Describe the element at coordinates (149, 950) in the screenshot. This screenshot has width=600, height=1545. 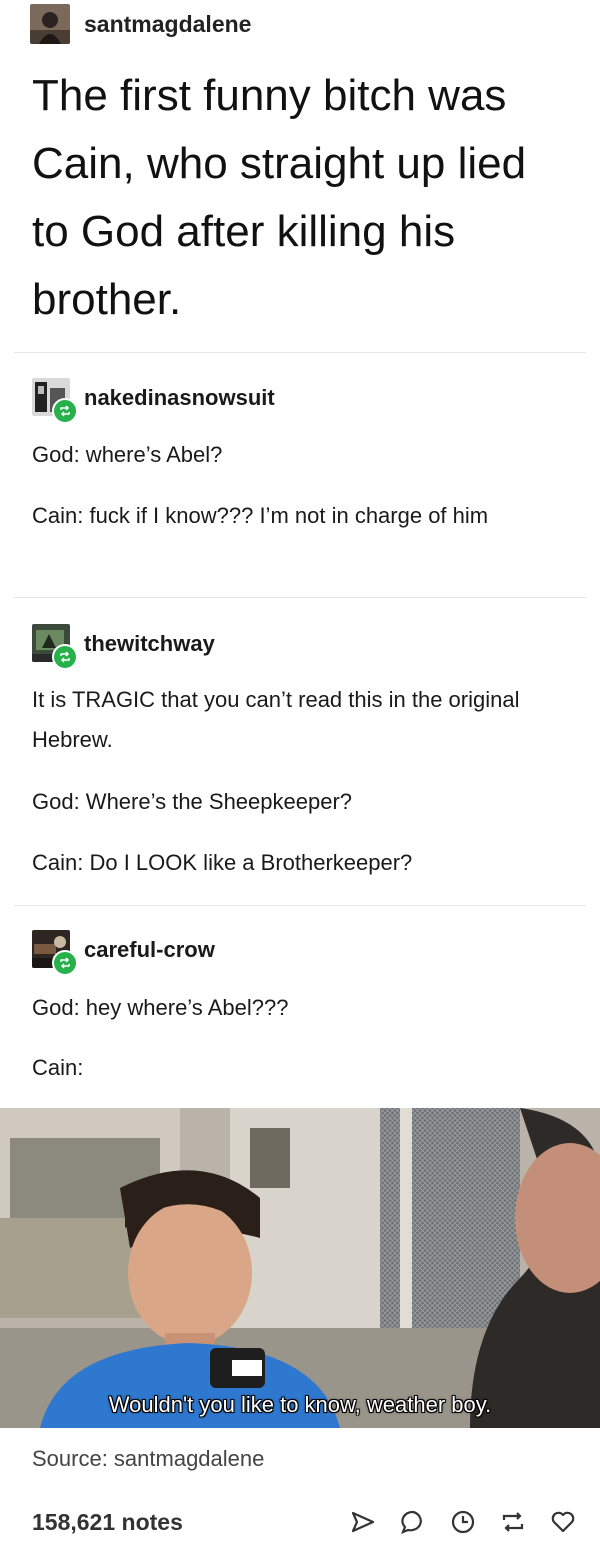
I see `reblog-username: careful-crow` at that location.